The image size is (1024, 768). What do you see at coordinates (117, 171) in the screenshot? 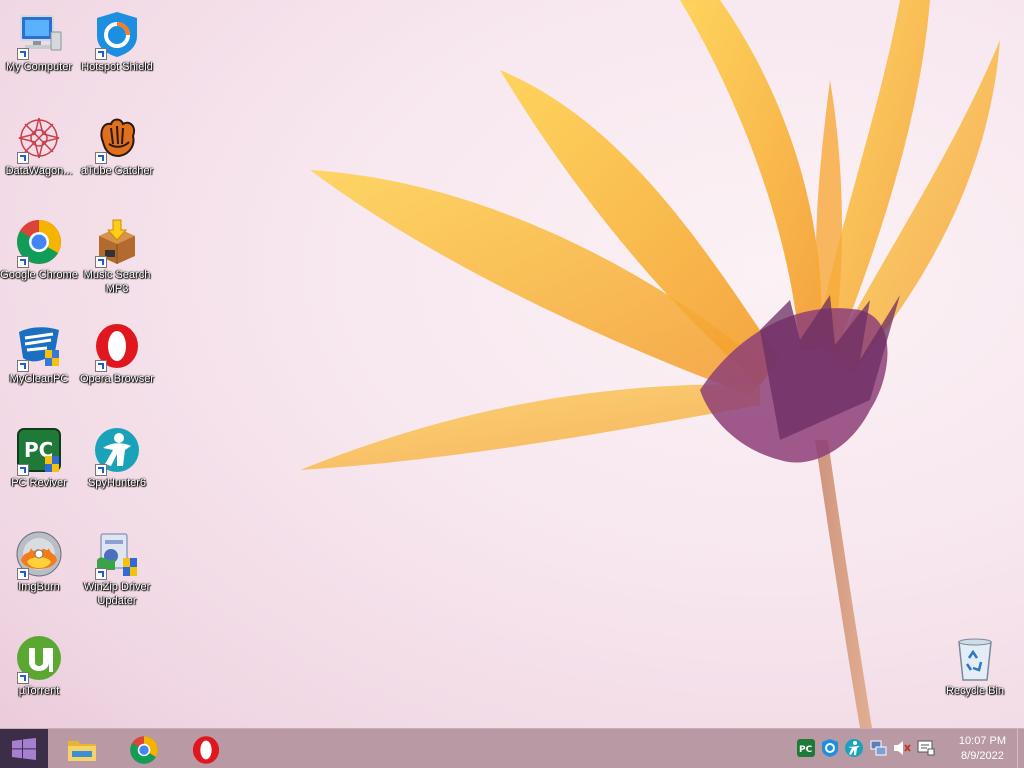
I see `desktop-icon-label: aTube Catcher` at bounding box center [117, 171].